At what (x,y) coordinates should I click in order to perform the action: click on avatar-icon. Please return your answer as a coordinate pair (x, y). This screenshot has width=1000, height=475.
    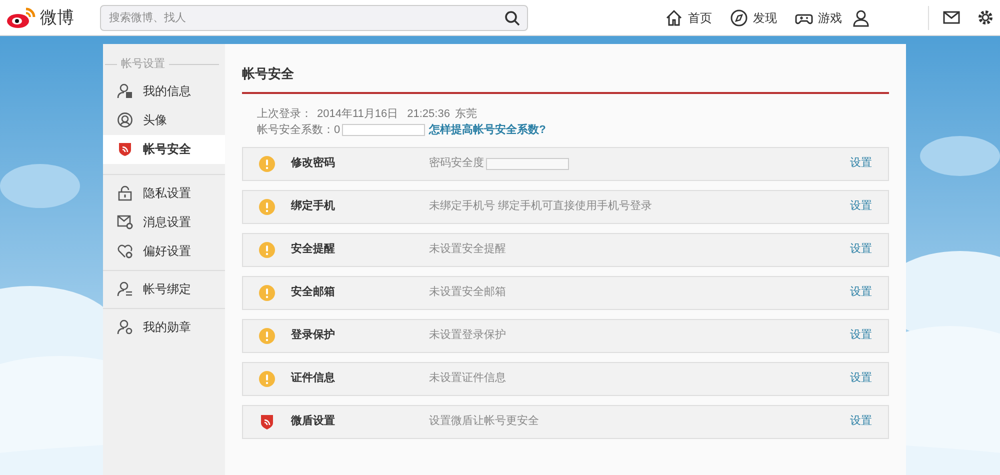
    Looking at the image, I should click on (125, 120).